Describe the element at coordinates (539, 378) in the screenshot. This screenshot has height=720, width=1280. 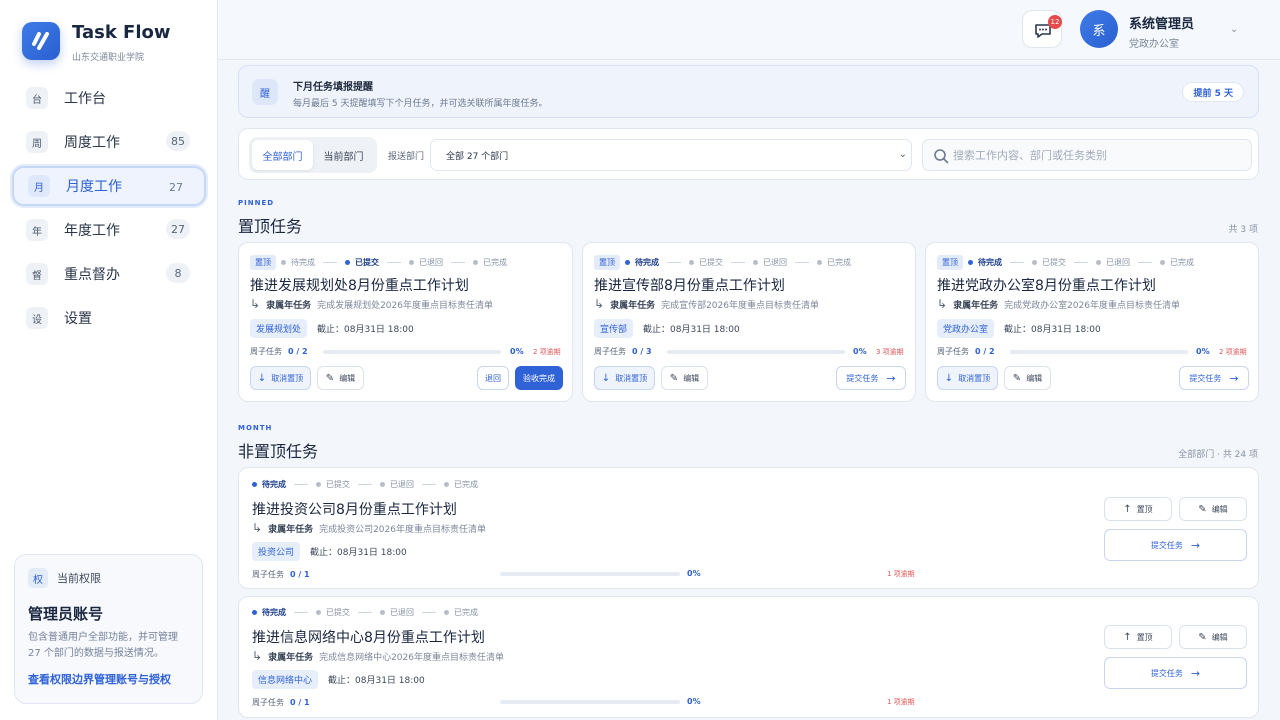
I see `accept-button: 验收完成` at that location.